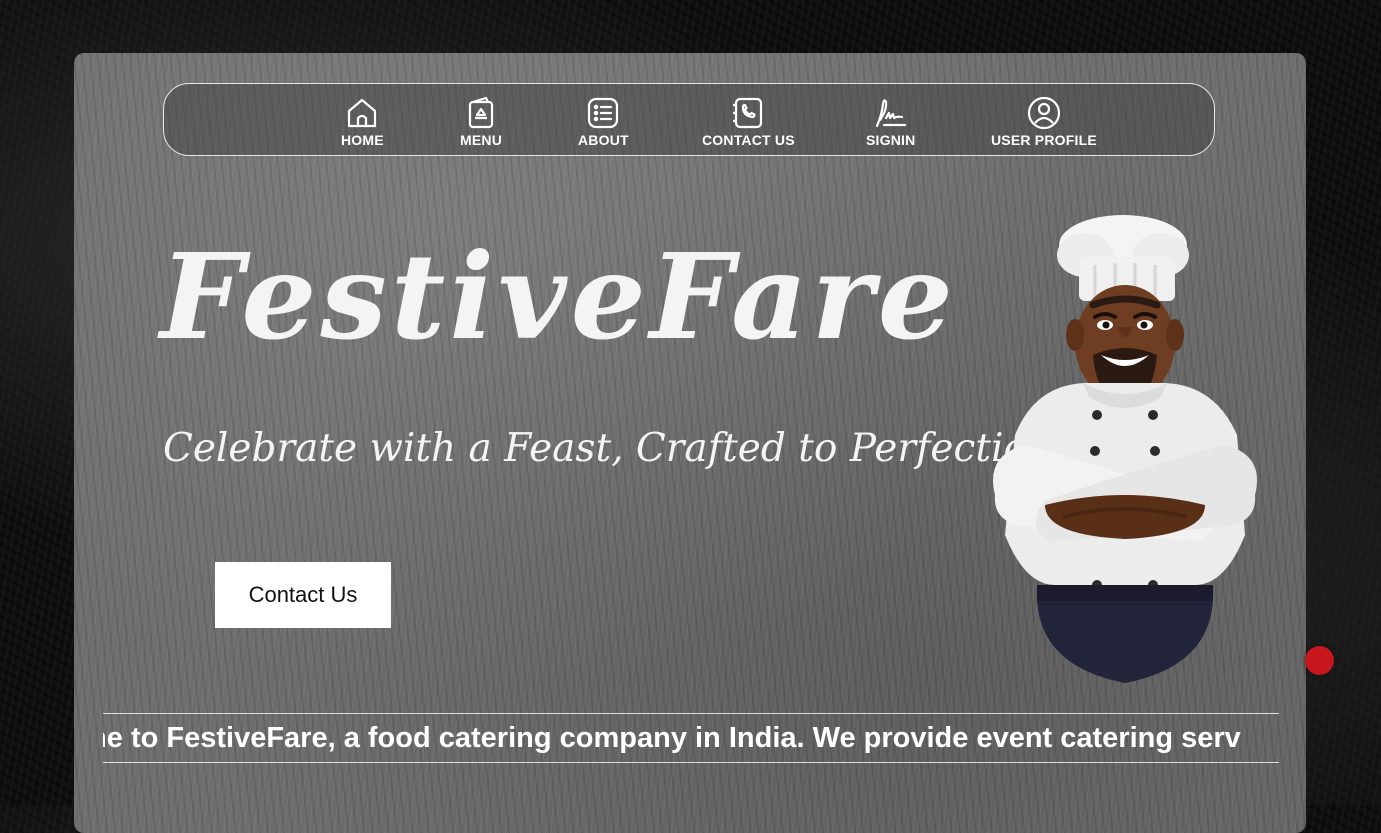 The width and height of the screenshot is (1381, 833). What do you see at coordinates (1125, 449) in the screenshot?
I see `chef-illustration` at bounding box center [1125, 449].